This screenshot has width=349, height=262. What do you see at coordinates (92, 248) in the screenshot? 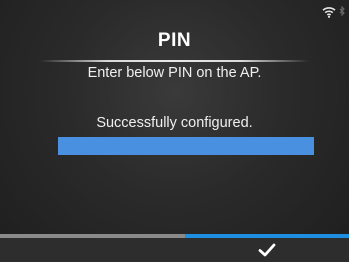
I see `softkey-left` at bounding box center [92, 248].